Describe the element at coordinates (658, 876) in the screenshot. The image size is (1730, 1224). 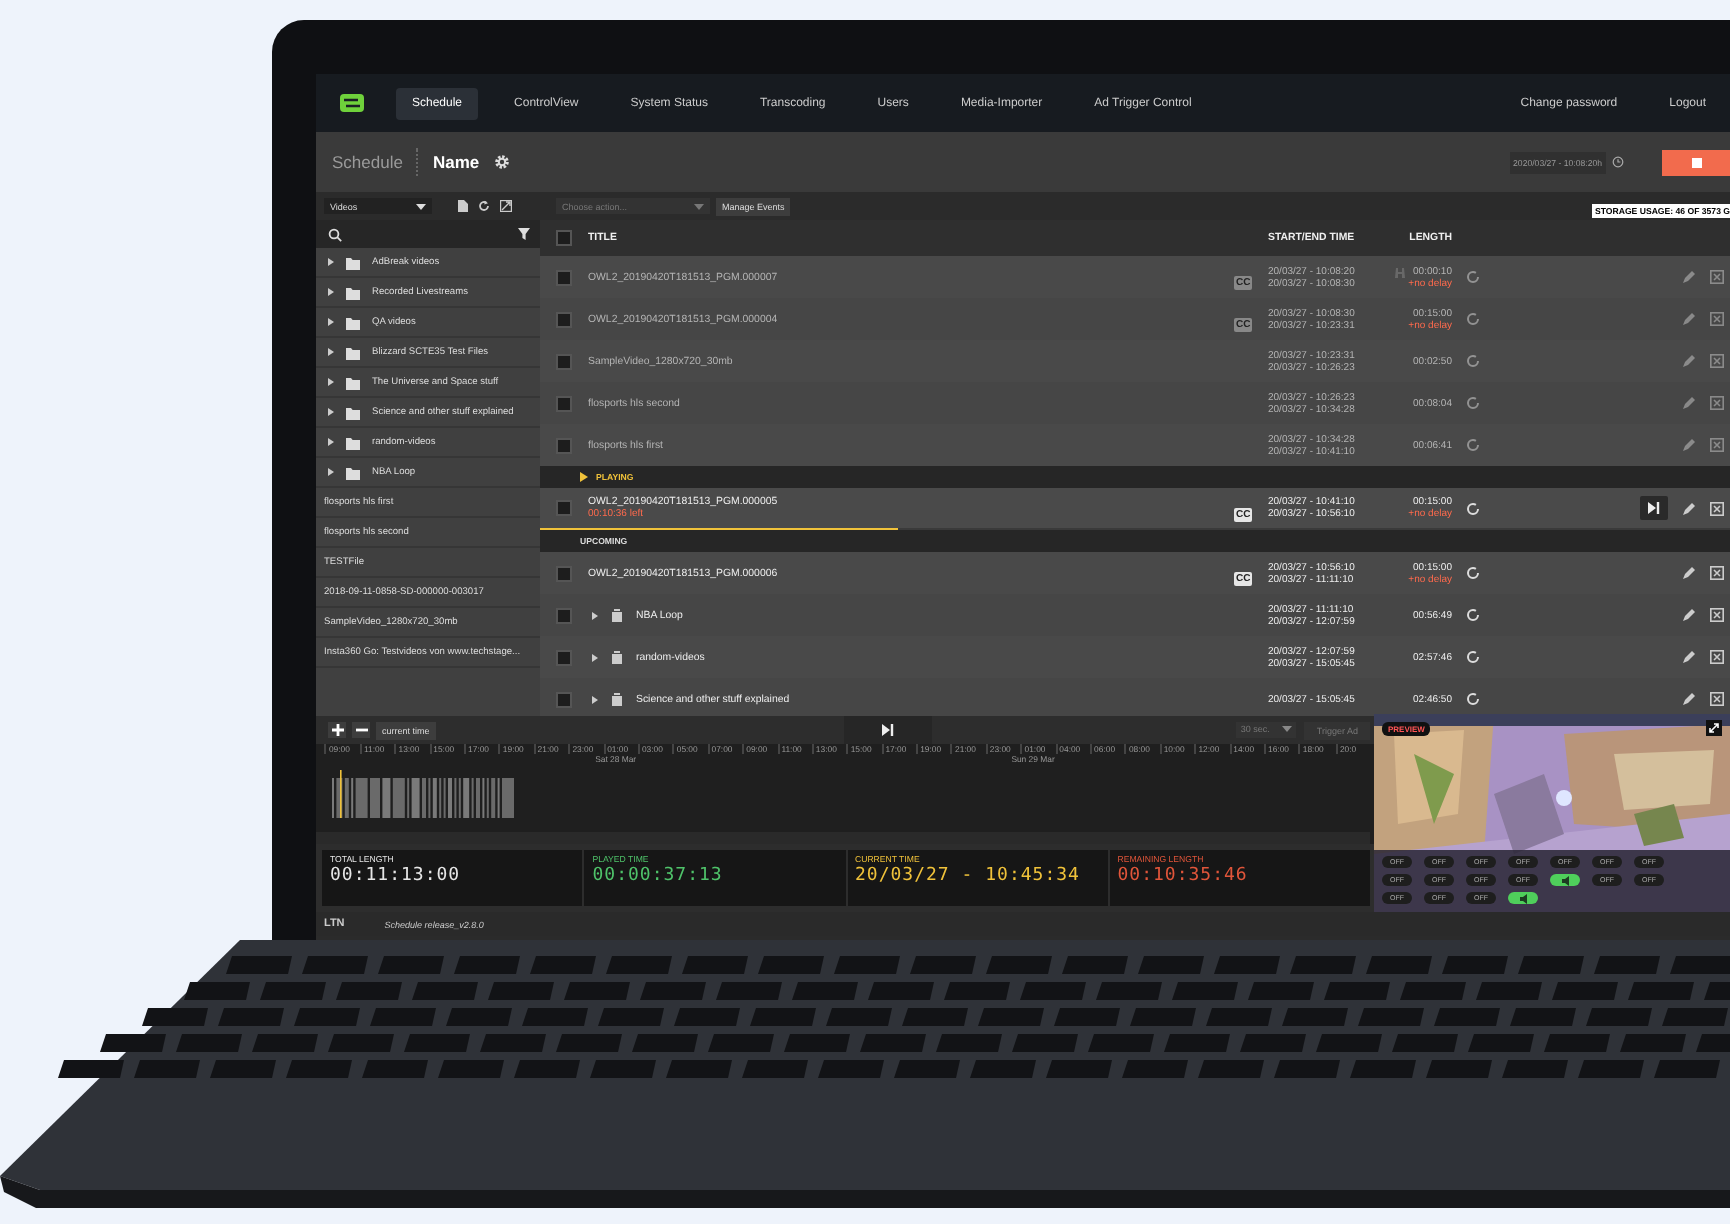
I see `stat-value: 00:00:37:13` at that location.